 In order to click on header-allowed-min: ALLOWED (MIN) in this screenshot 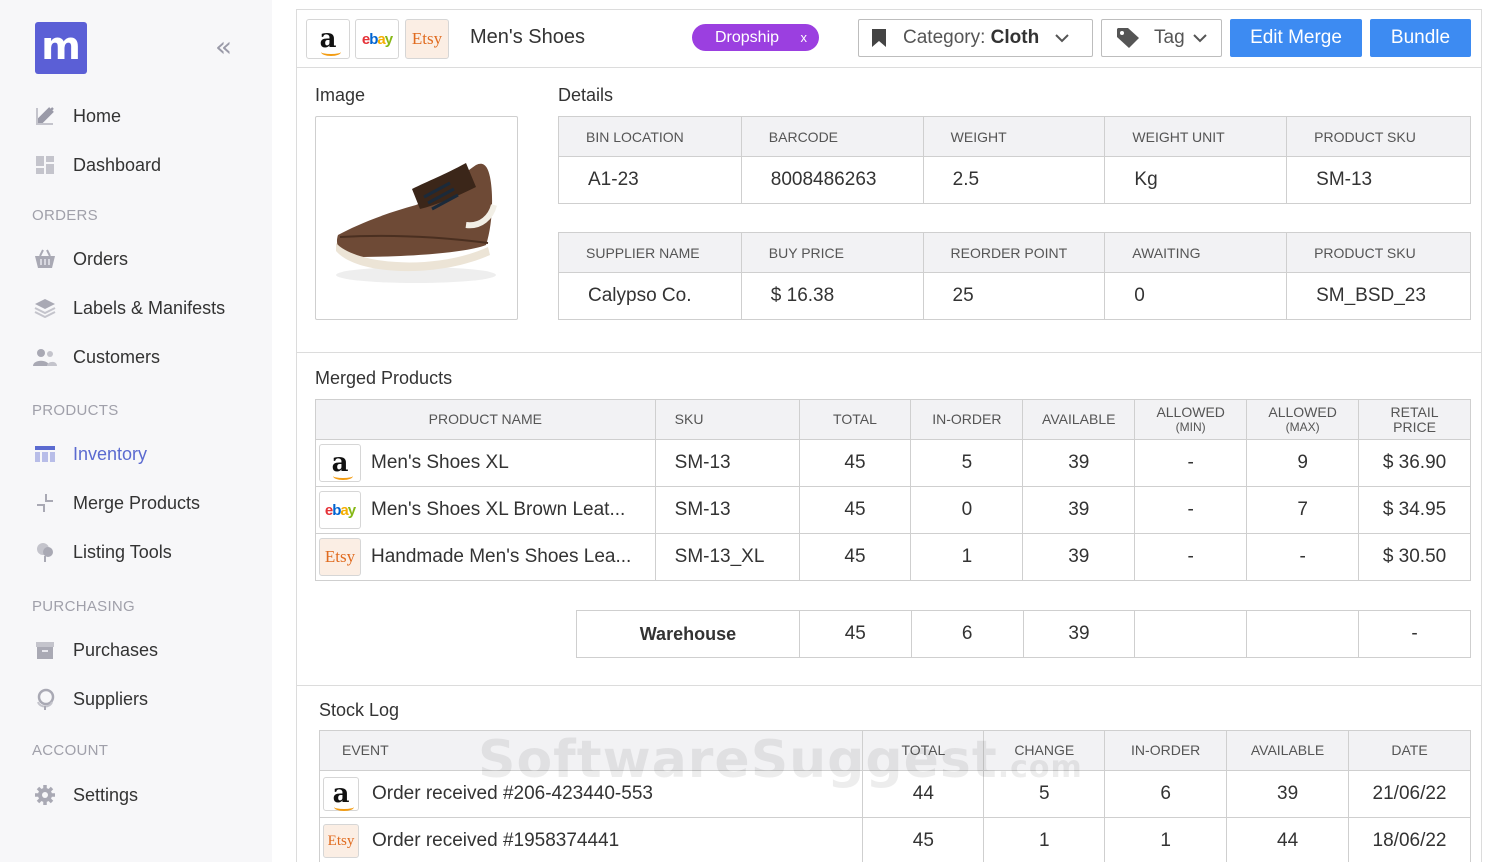, I will do `click(1191, 419)`.